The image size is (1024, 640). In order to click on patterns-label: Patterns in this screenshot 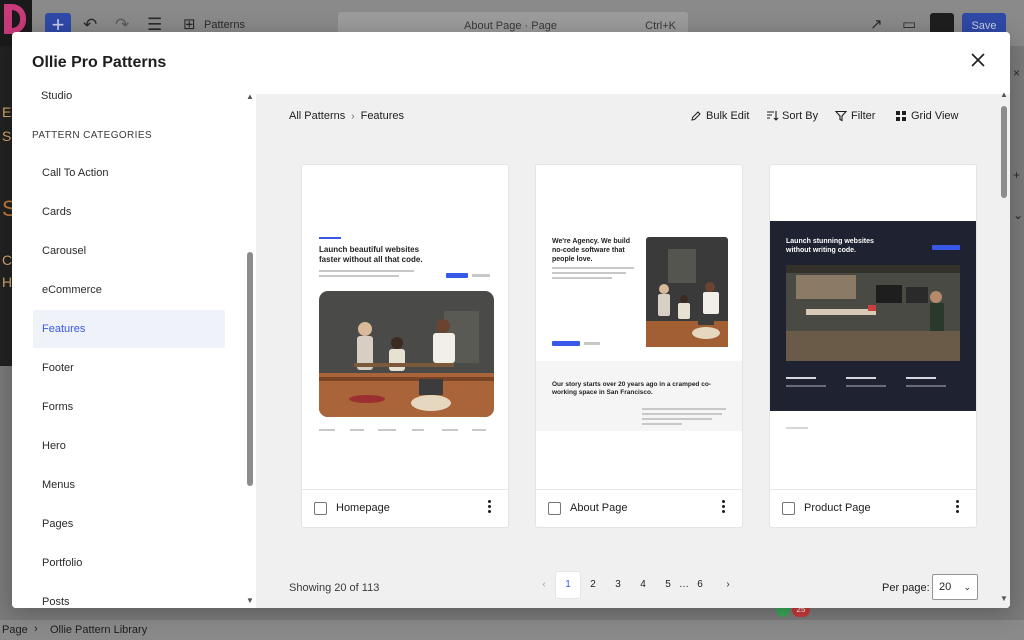, I will do `click(224, 25)`.